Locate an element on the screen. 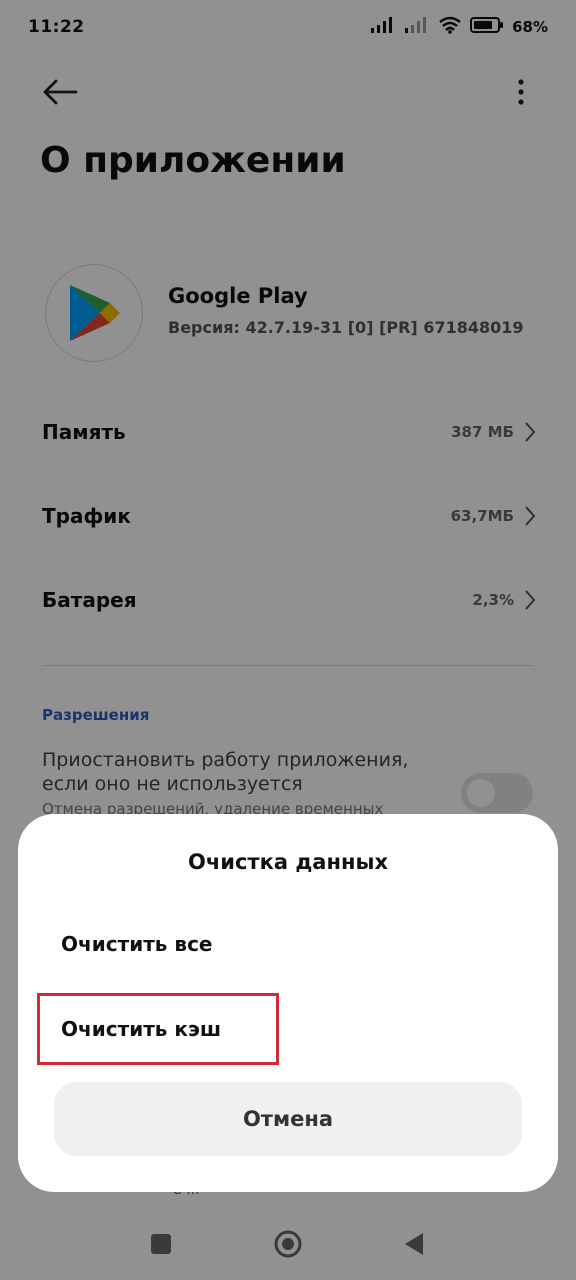 This screenshot has height=1280, width=576. back-triangle-icon is located at coordinates (414, 1244).